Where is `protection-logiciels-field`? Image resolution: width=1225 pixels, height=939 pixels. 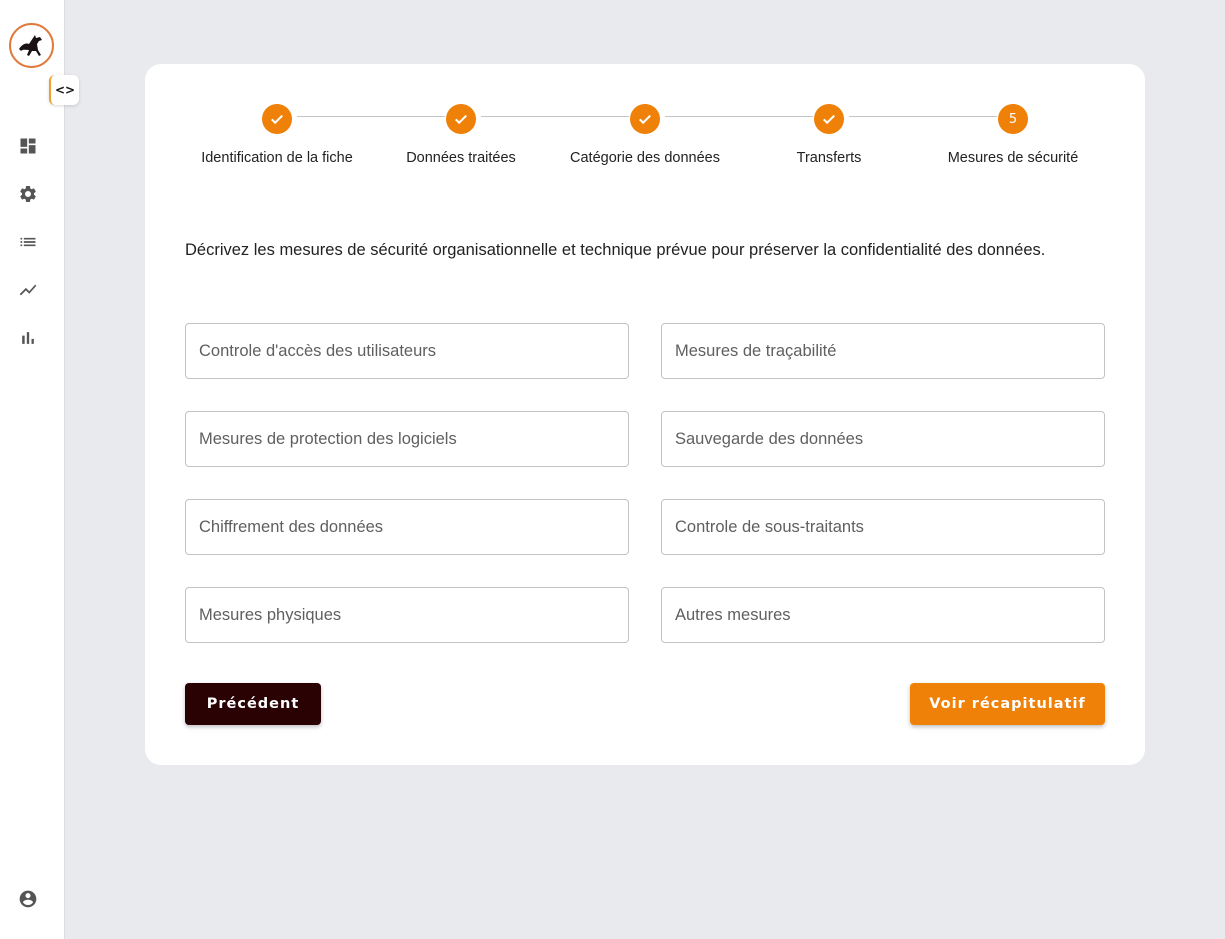 protection-logiciels-field is located at coordinates (407, 439).